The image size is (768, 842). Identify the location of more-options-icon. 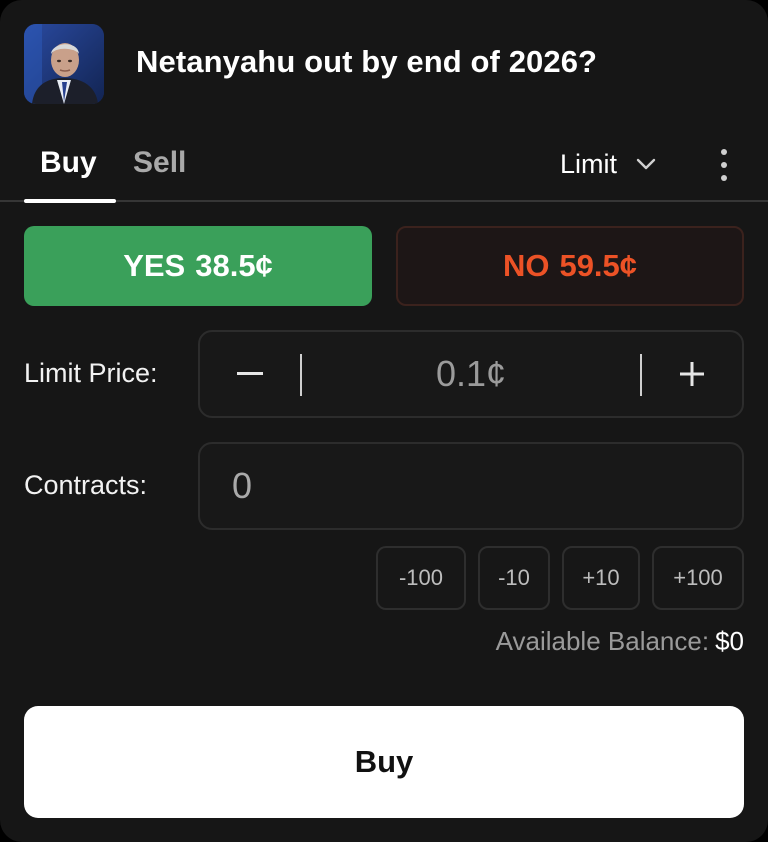
(724, 165).